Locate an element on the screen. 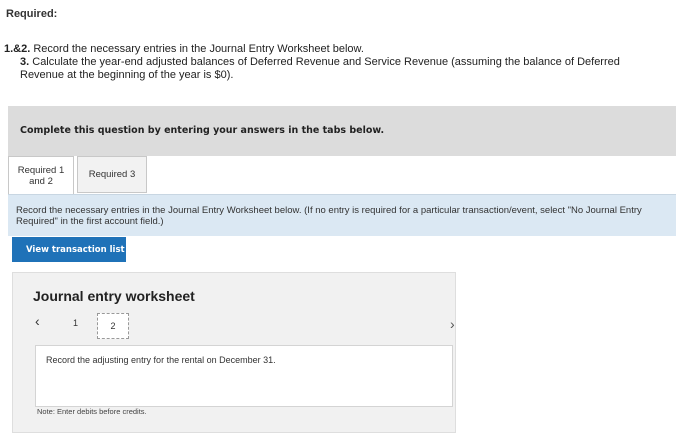 This screenshot has height=433, width=700. required-heading: Required: is located at coordinates (32, 14).